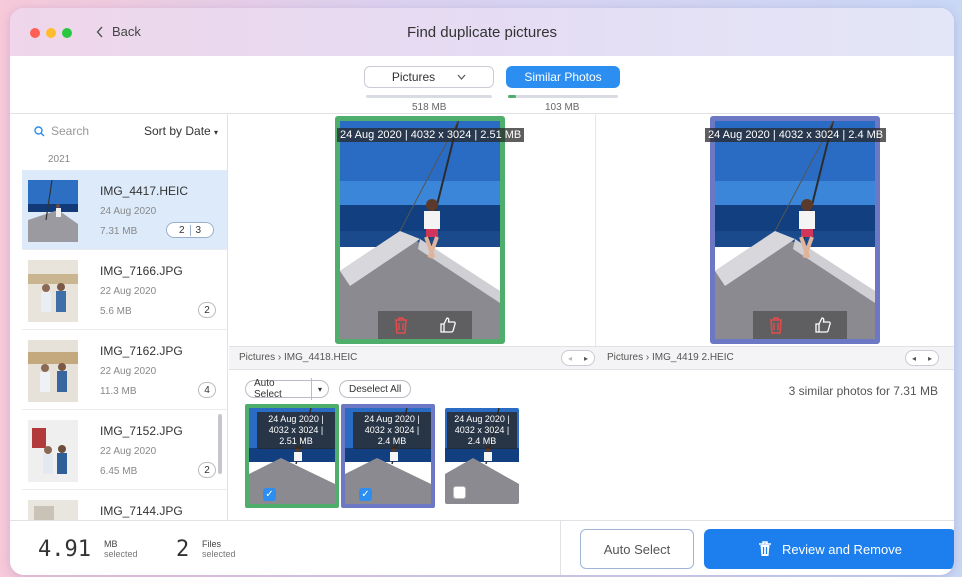 This screenshot has width=962, height=577. I want to click on similar-photo-tile: 24 Aug 2020 | 4032 x 3024 | 2.51 MB ✓, so click(292, 456).